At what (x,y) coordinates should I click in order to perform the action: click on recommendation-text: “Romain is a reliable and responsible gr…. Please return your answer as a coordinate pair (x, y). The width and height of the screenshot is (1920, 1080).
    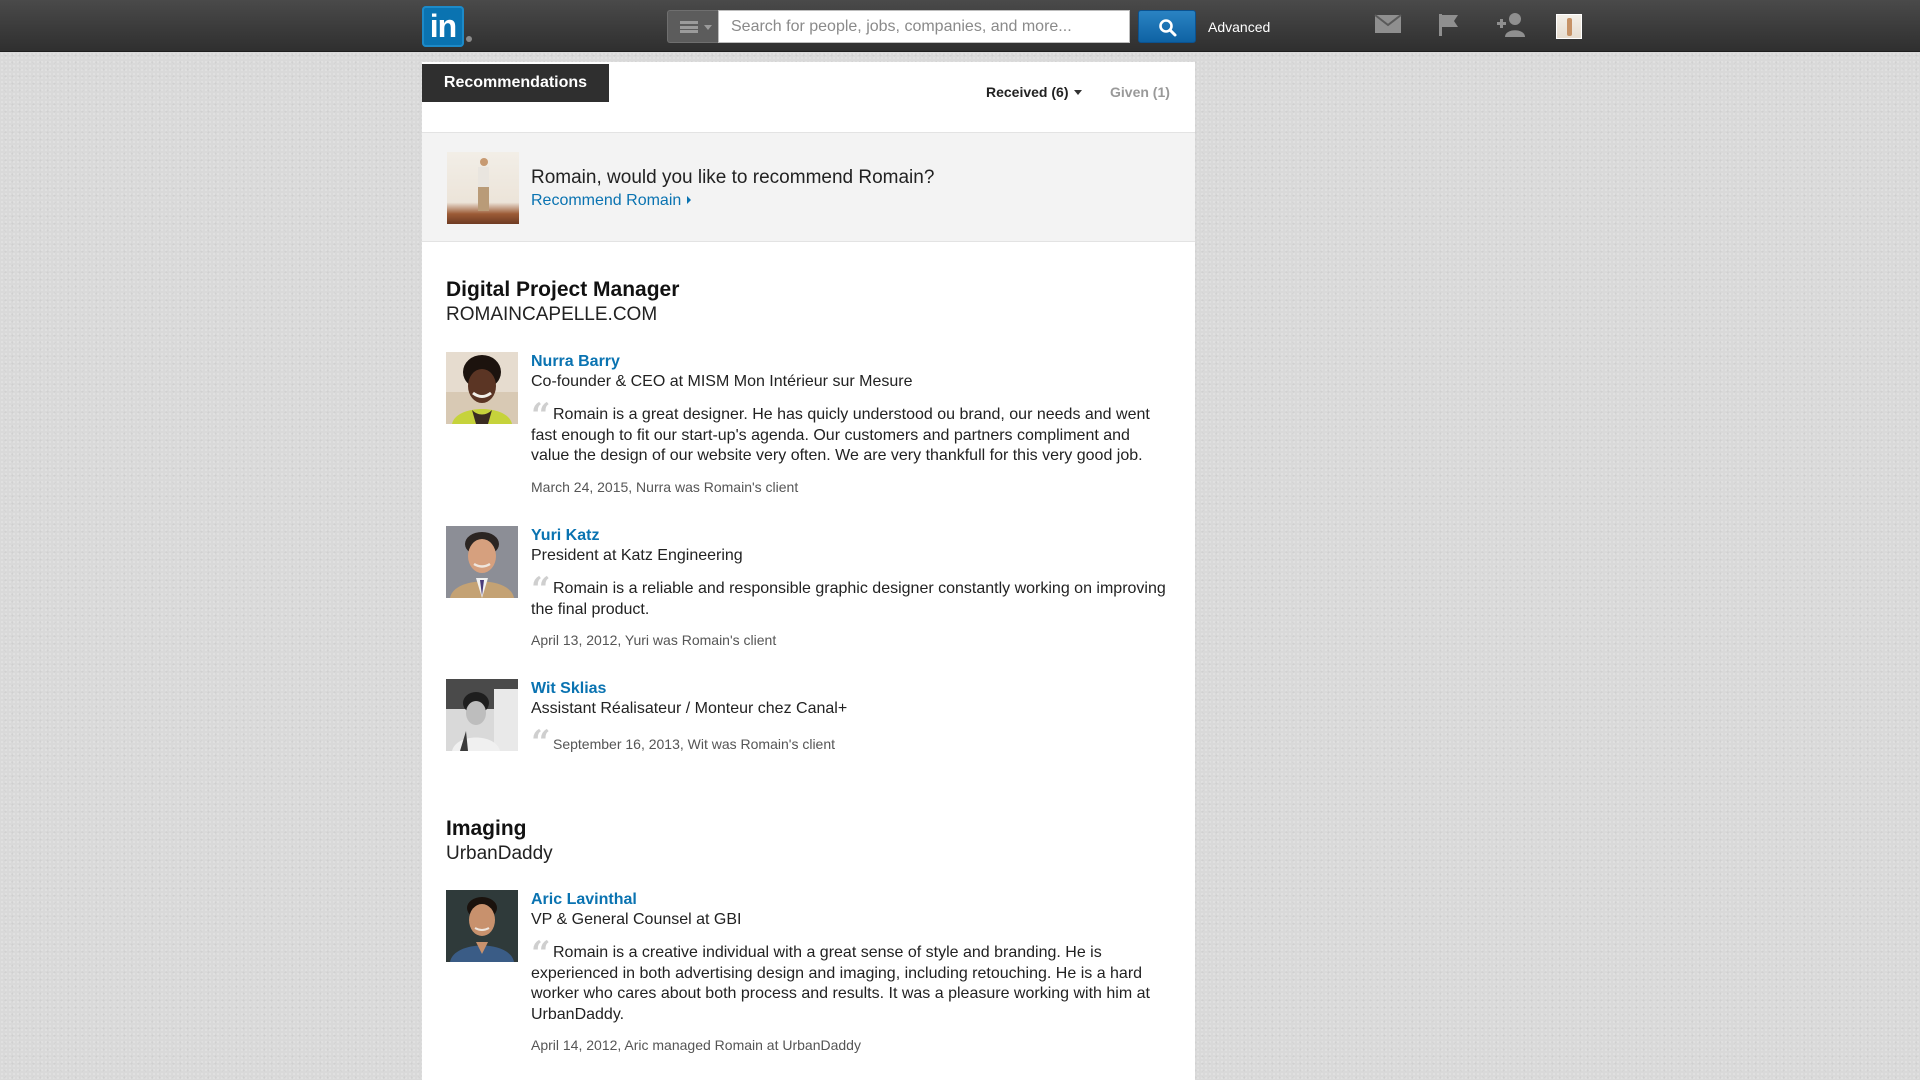
    Looking at the image, I should click on (851, 595).